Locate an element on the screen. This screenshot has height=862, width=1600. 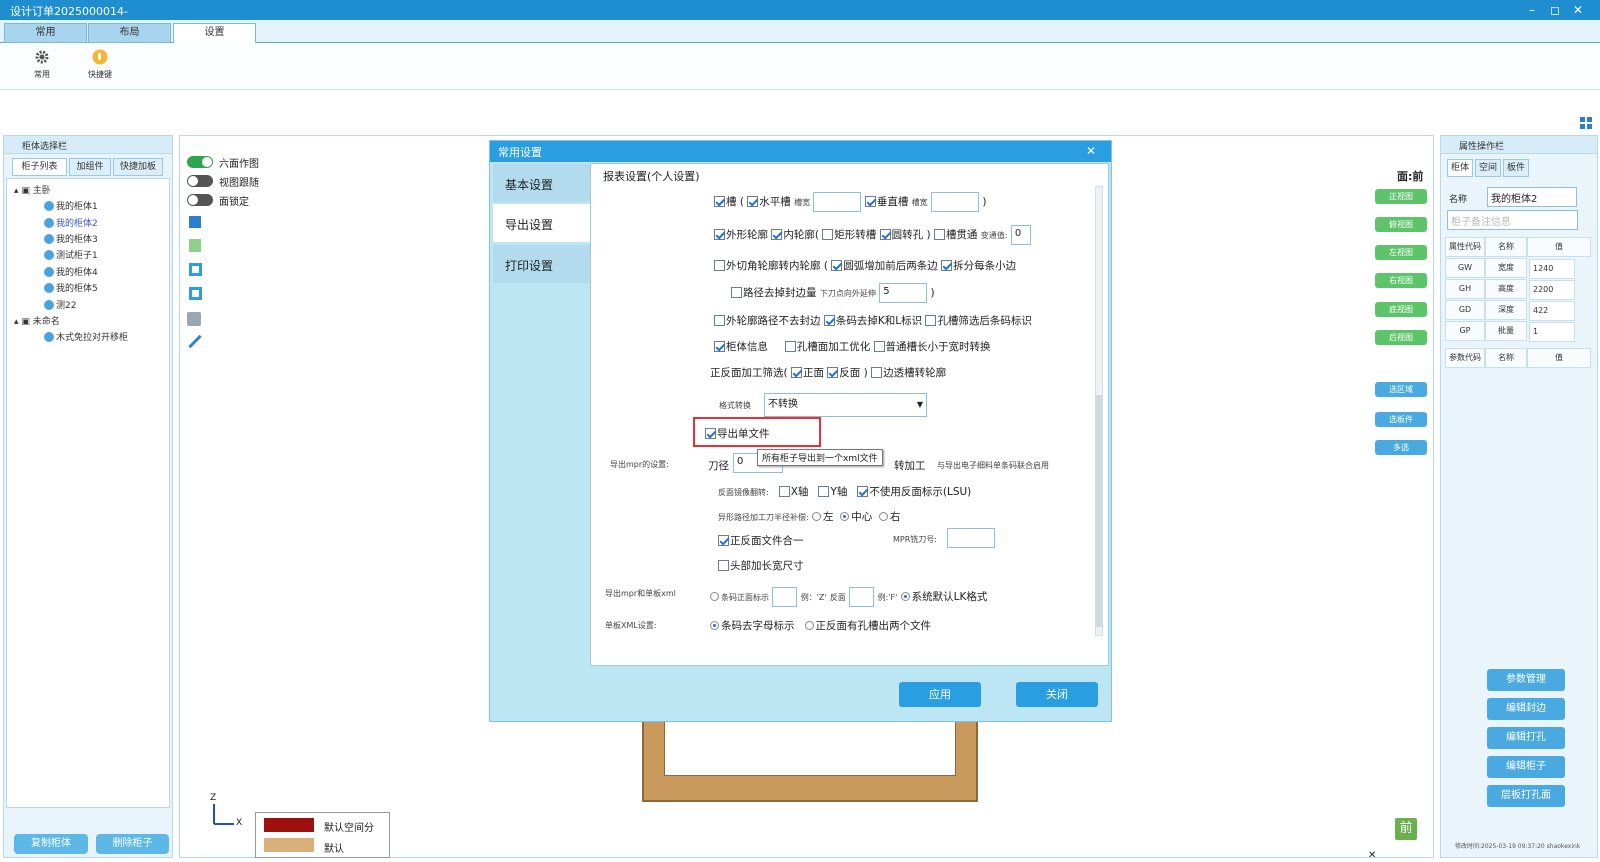
bottom-view-button: 底视图 is located at coordinates (1401, 309).